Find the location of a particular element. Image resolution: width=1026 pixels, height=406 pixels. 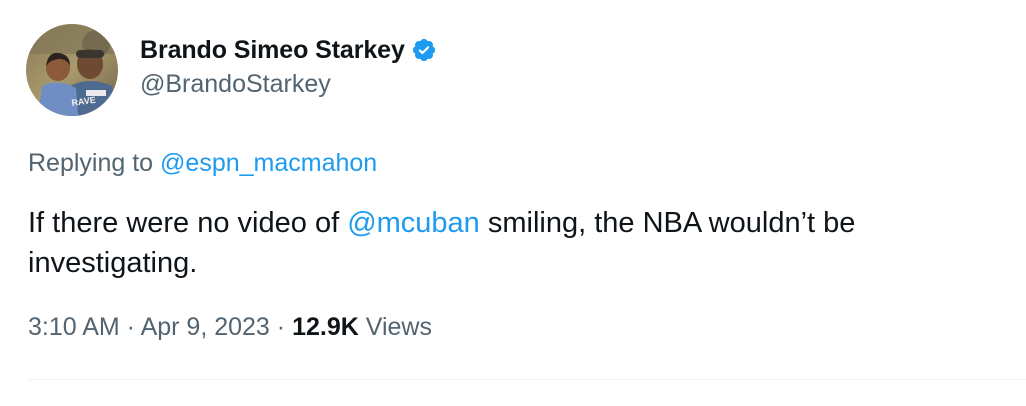

replying-to-label: Replying to is located at coordinates (94, 163).